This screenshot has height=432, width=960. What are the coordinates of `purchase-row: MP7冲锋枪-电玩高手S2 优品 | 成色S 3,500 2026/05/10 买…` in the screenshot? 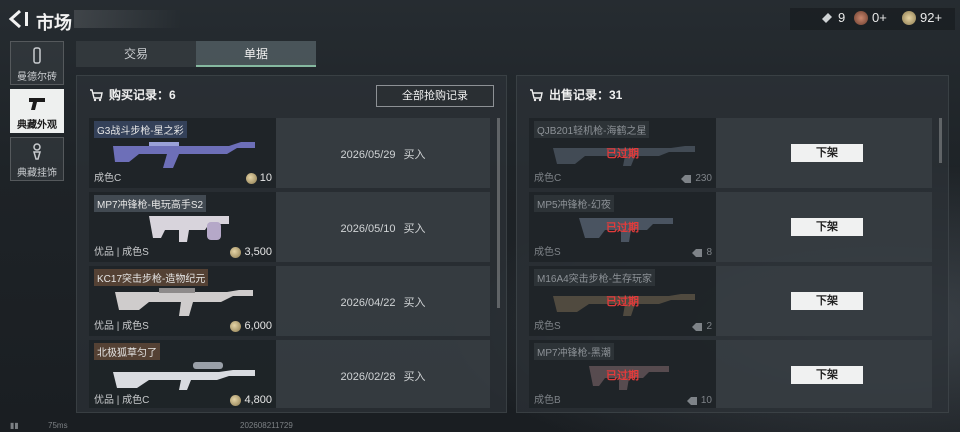 It's located at (289, 227).